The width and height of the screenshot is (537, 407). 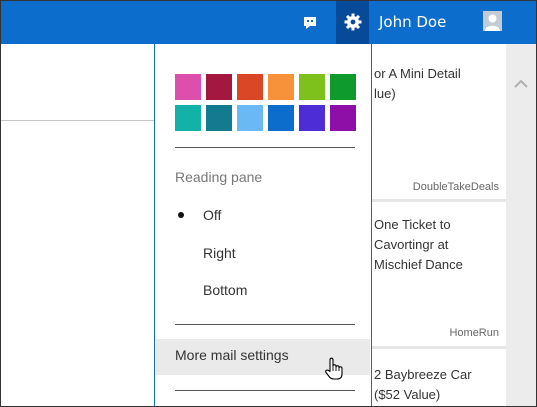 What do you see at coordinates (310, 23) in the screenshot?
I see `feedback-icon` at bounding box center [310, 23].